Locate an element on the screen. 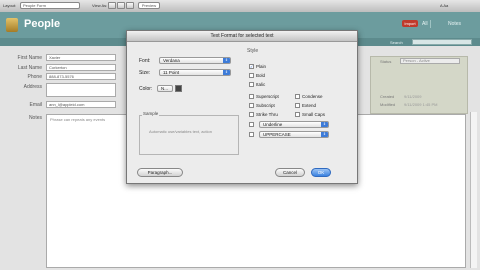 The image size is (480, 270). view-form-button is located at coordinates (112, 5).